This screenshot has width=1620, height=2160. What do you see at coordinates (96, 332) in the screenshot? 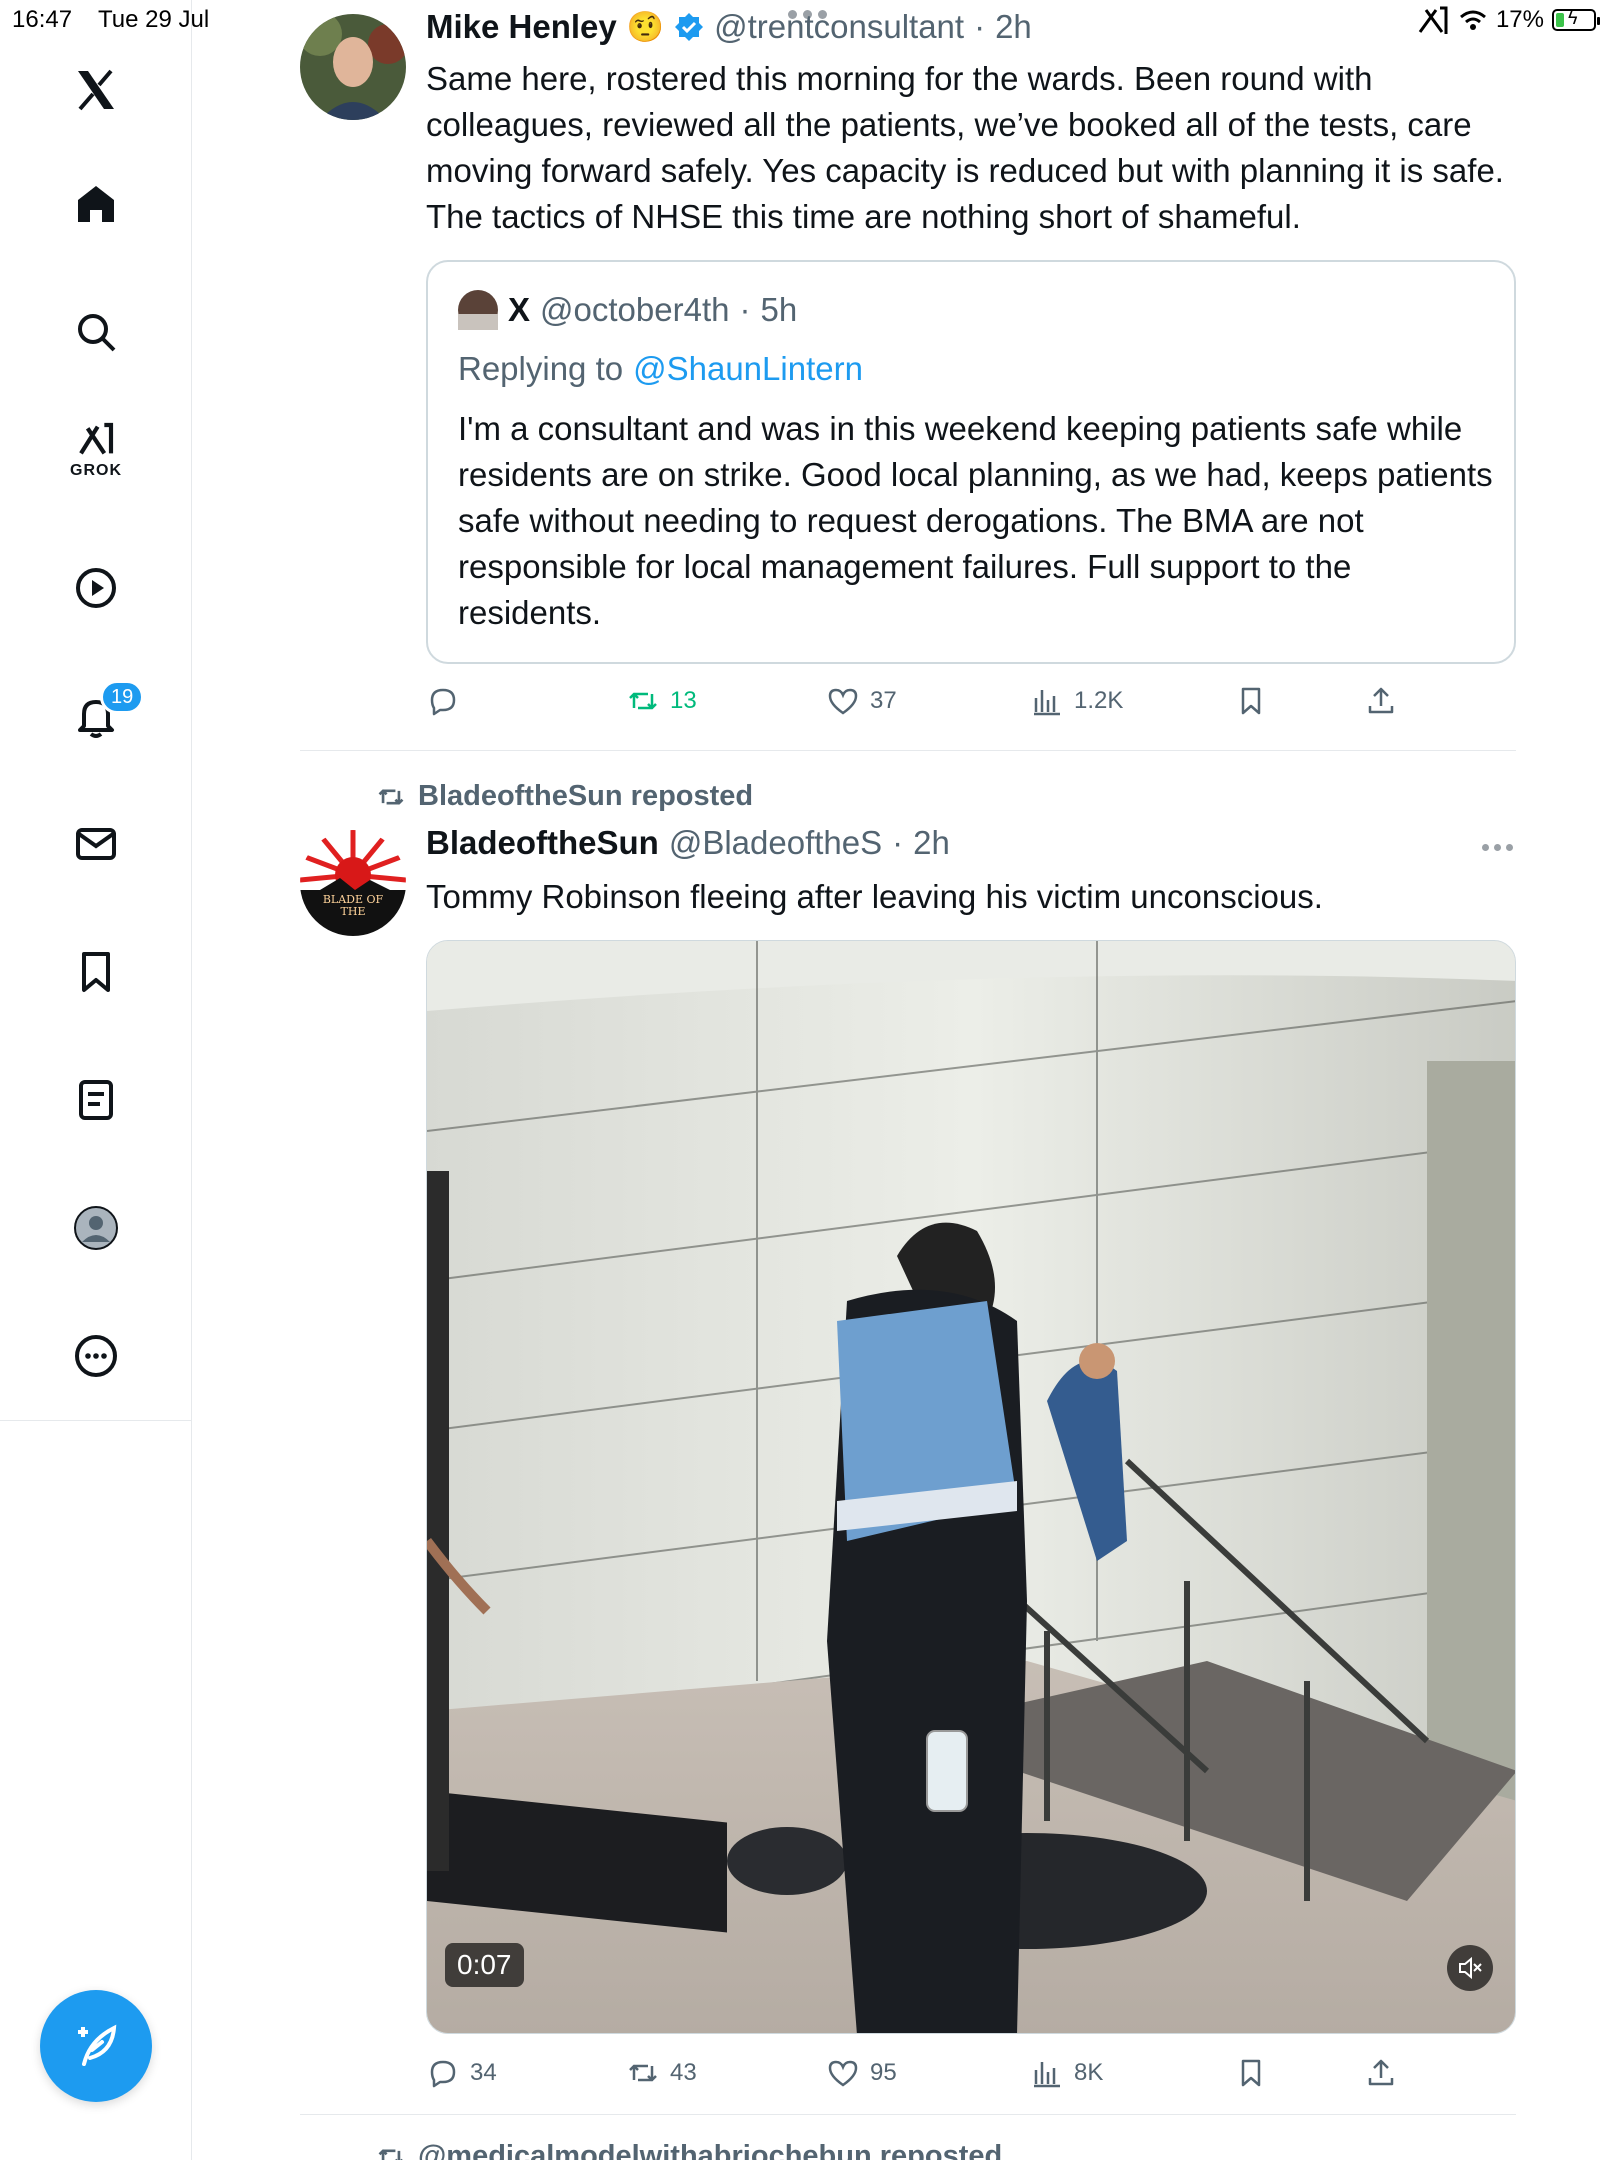
I see `search-icon` at bounding box center [96, 332].